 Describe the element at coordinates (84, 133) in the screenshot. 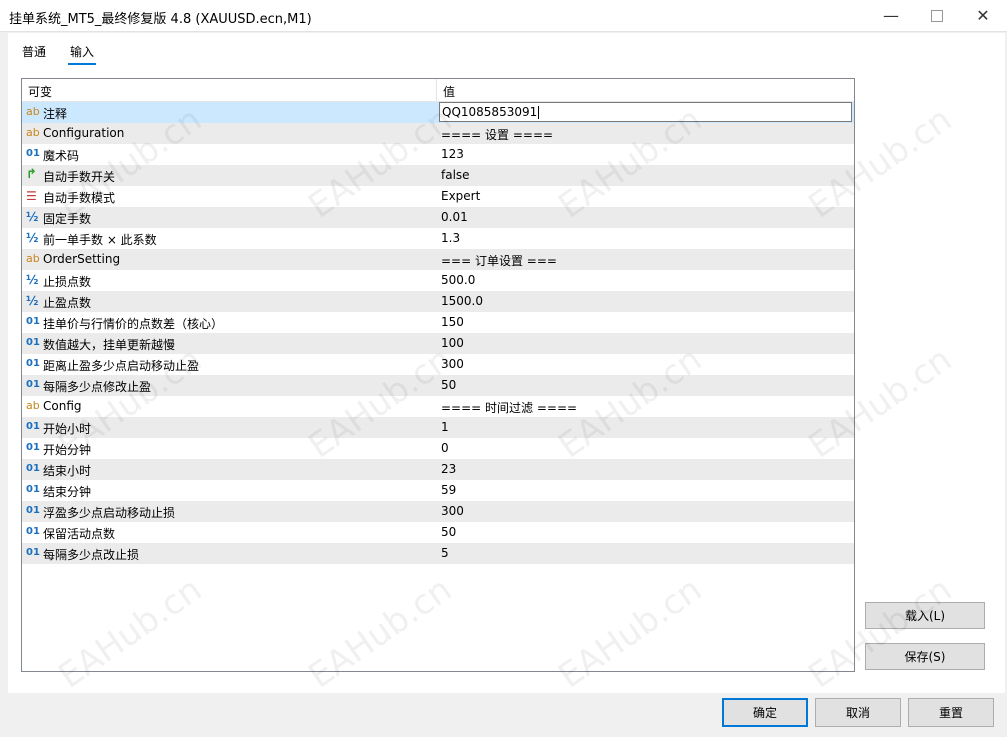

I see `variable-name: Configuration` at that location.